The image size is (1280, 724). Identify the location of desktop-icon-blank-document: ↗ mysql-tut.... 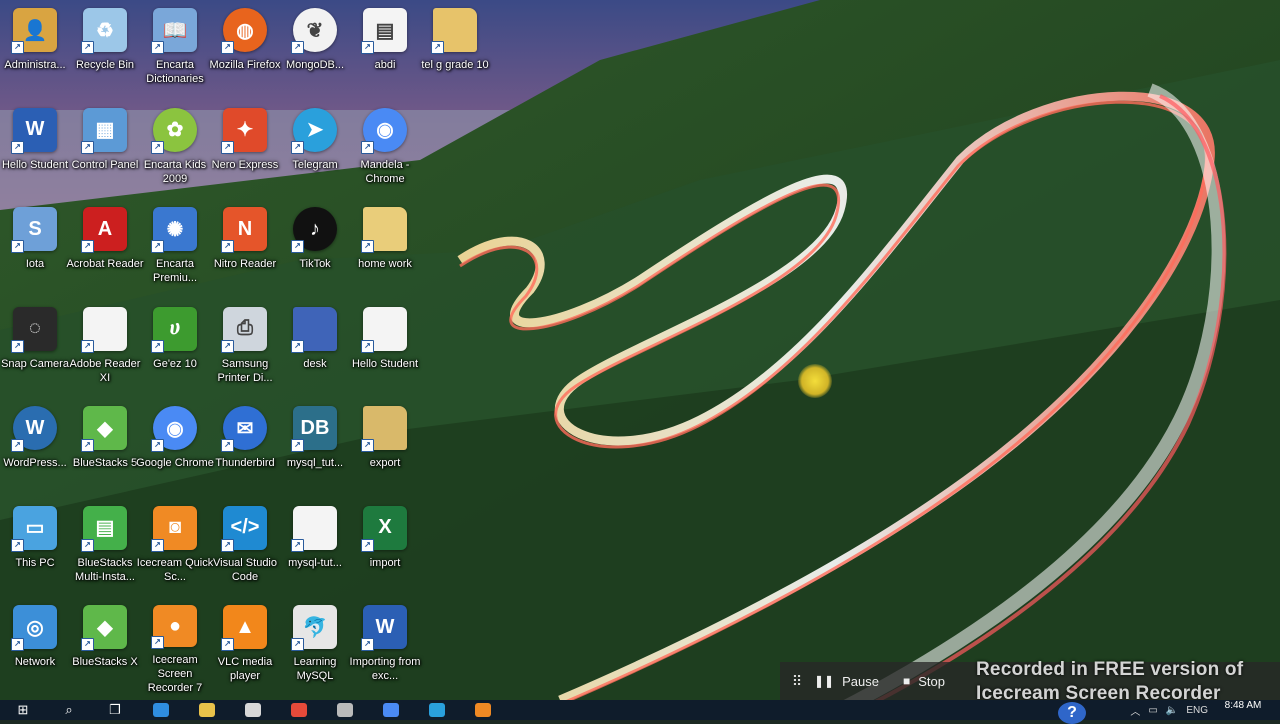
(315, 548).